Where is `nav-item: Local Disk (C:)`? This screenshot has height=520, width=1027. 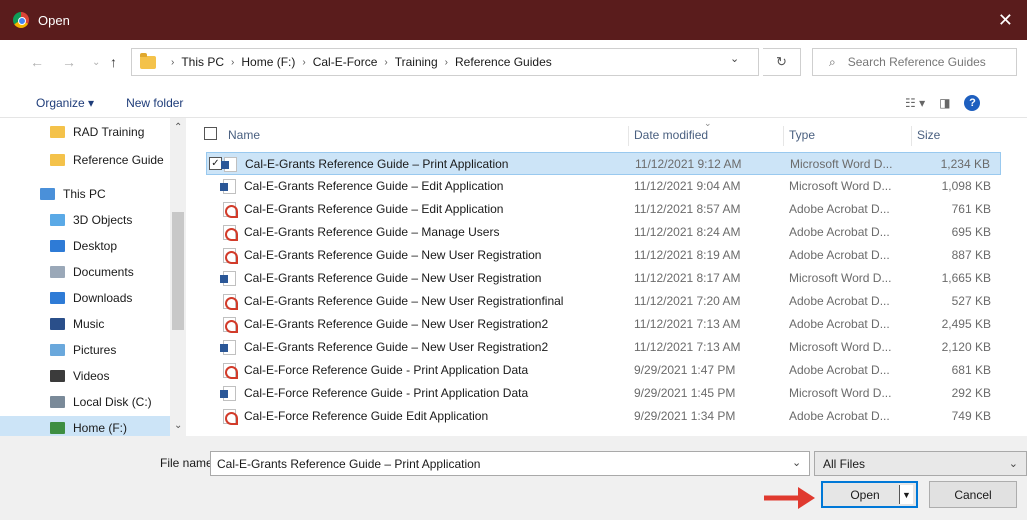 nav-item: Local Disk (C:) is located at coordinates (85, 402).